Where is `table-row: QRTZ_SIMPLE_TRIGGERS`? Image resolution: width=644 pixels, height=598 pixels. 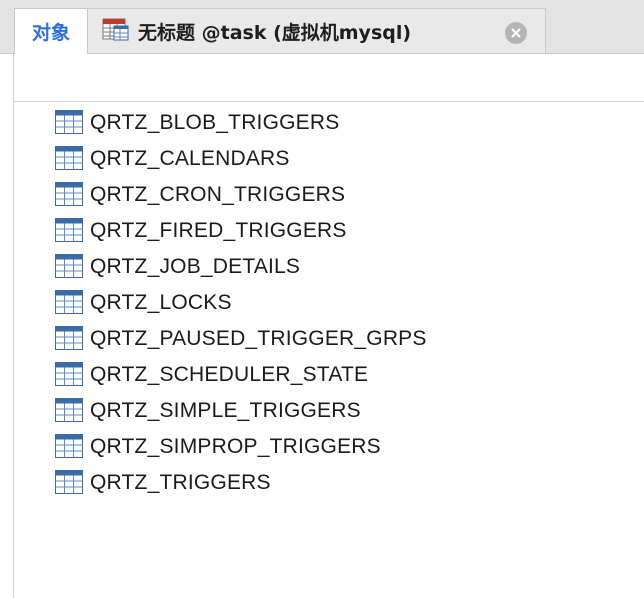 table-row: QRTZ_SIMPLE_TRIGGERS is located at coordinates (329, 410).